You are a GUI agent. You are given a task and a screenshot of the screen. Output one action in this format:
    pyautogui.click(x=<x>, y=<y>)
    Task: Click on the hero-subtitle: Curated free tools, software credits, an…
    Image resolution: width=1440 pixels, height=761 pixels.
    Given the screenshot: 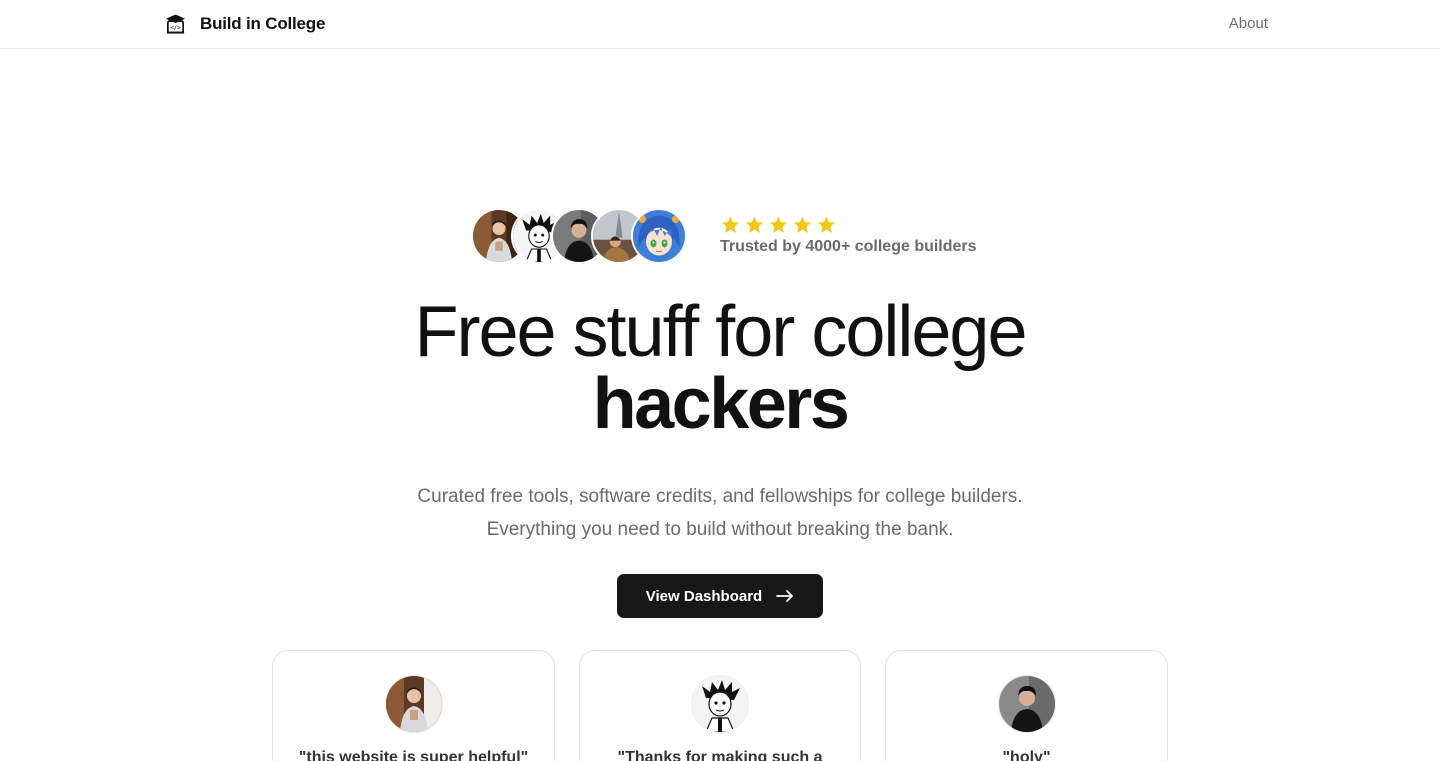 What is the action you would take?
    pyautogui.click(x=720, y=513)
    